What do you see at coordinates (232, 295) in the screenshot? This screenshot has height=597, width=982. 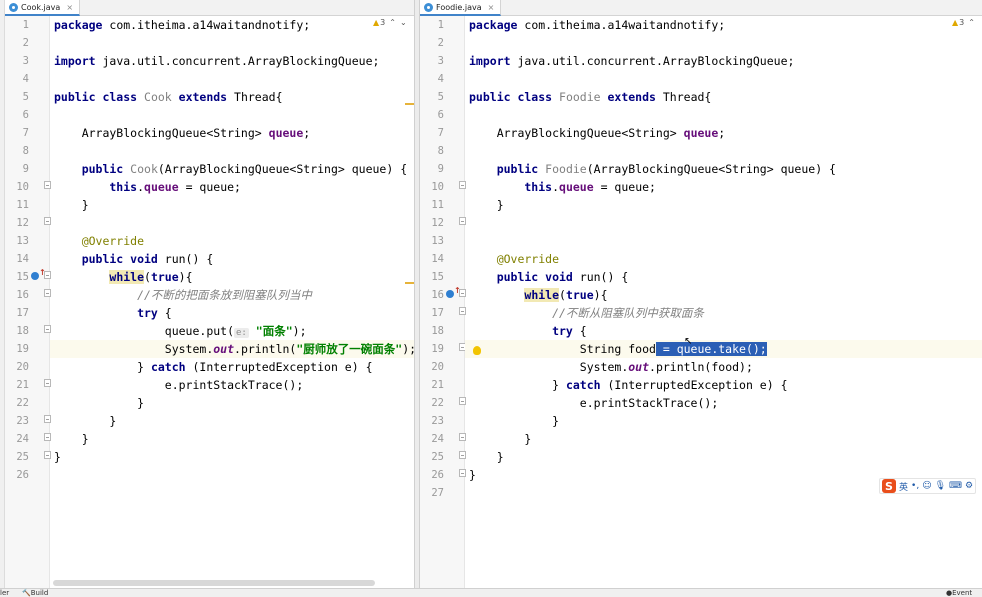 I see `code-line: //不断的把面条放到阻塞队列当中` at bounding box center [232, 295].